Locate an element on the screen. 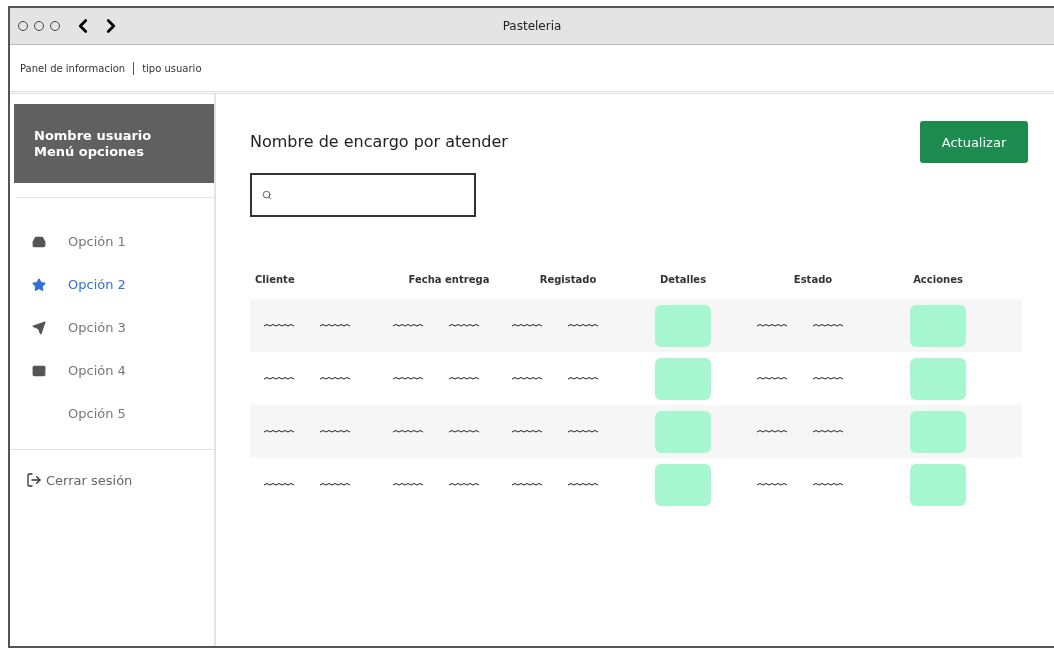  column-header: Detalles is located at coordinates (683, 279).